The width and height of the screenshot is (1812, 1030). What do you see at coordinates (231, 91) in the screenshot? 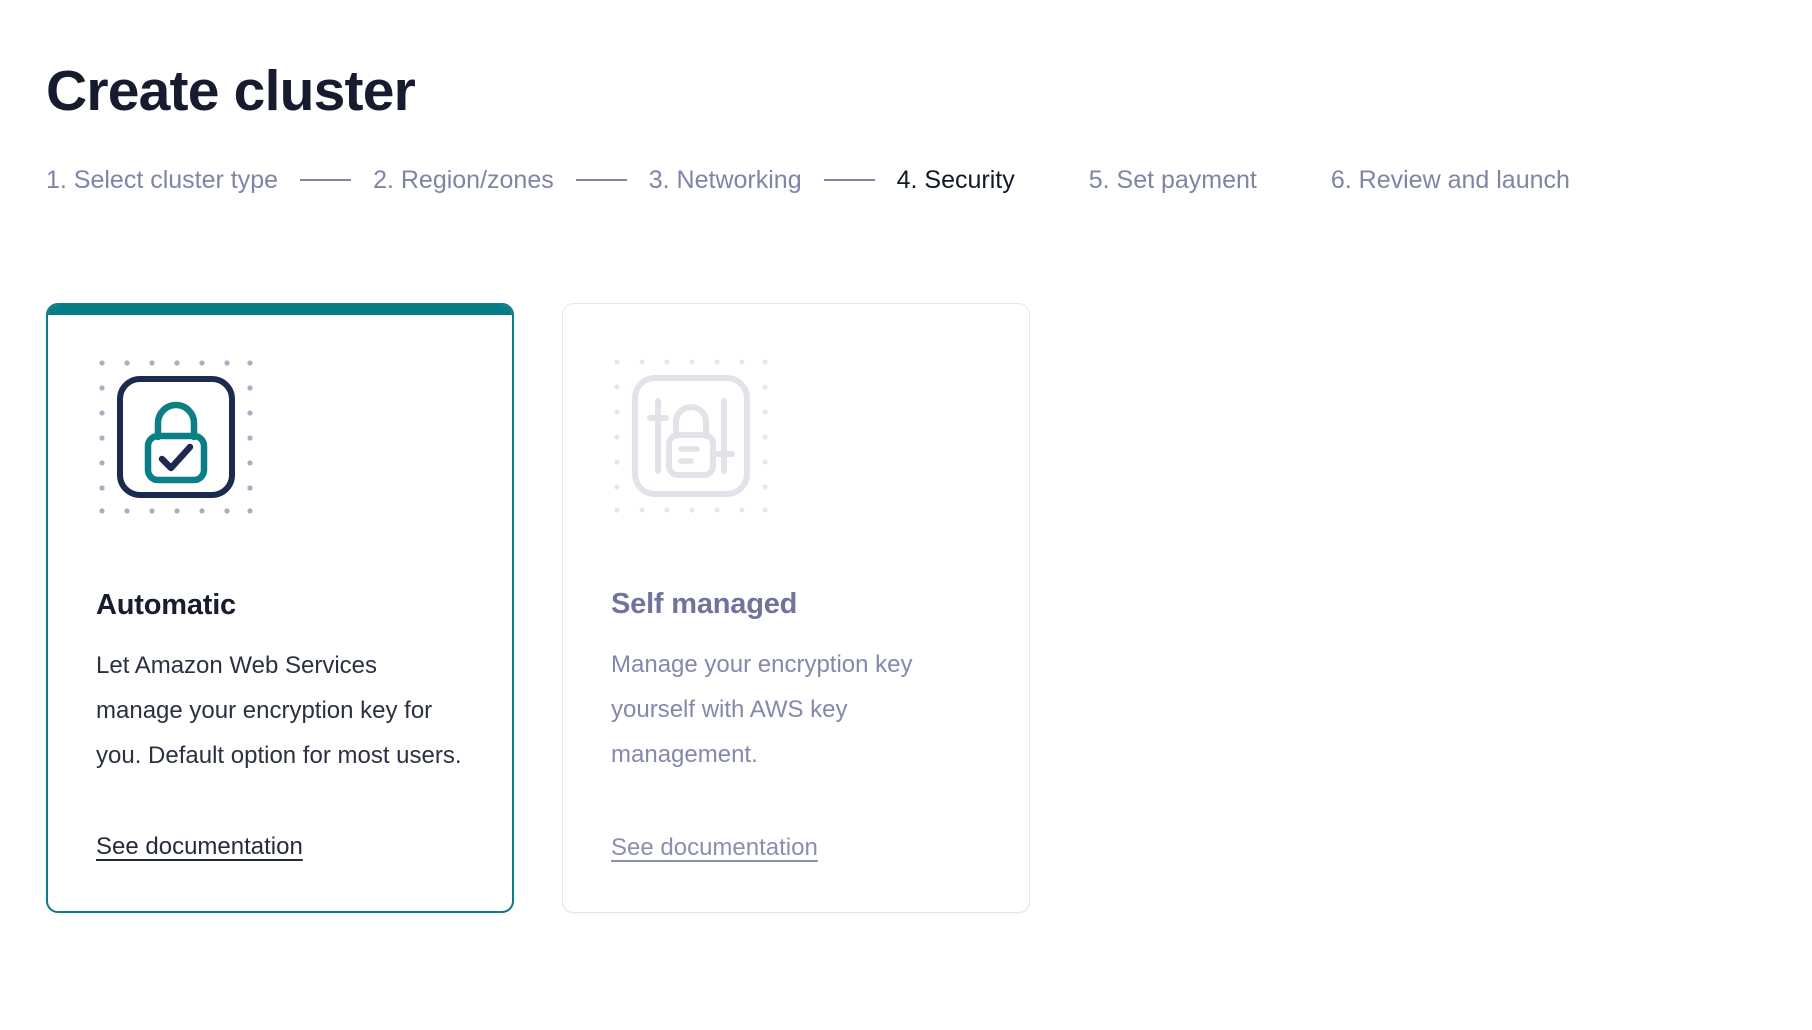
I see `page-title: Create cluster` at bounding box center [231, 91].